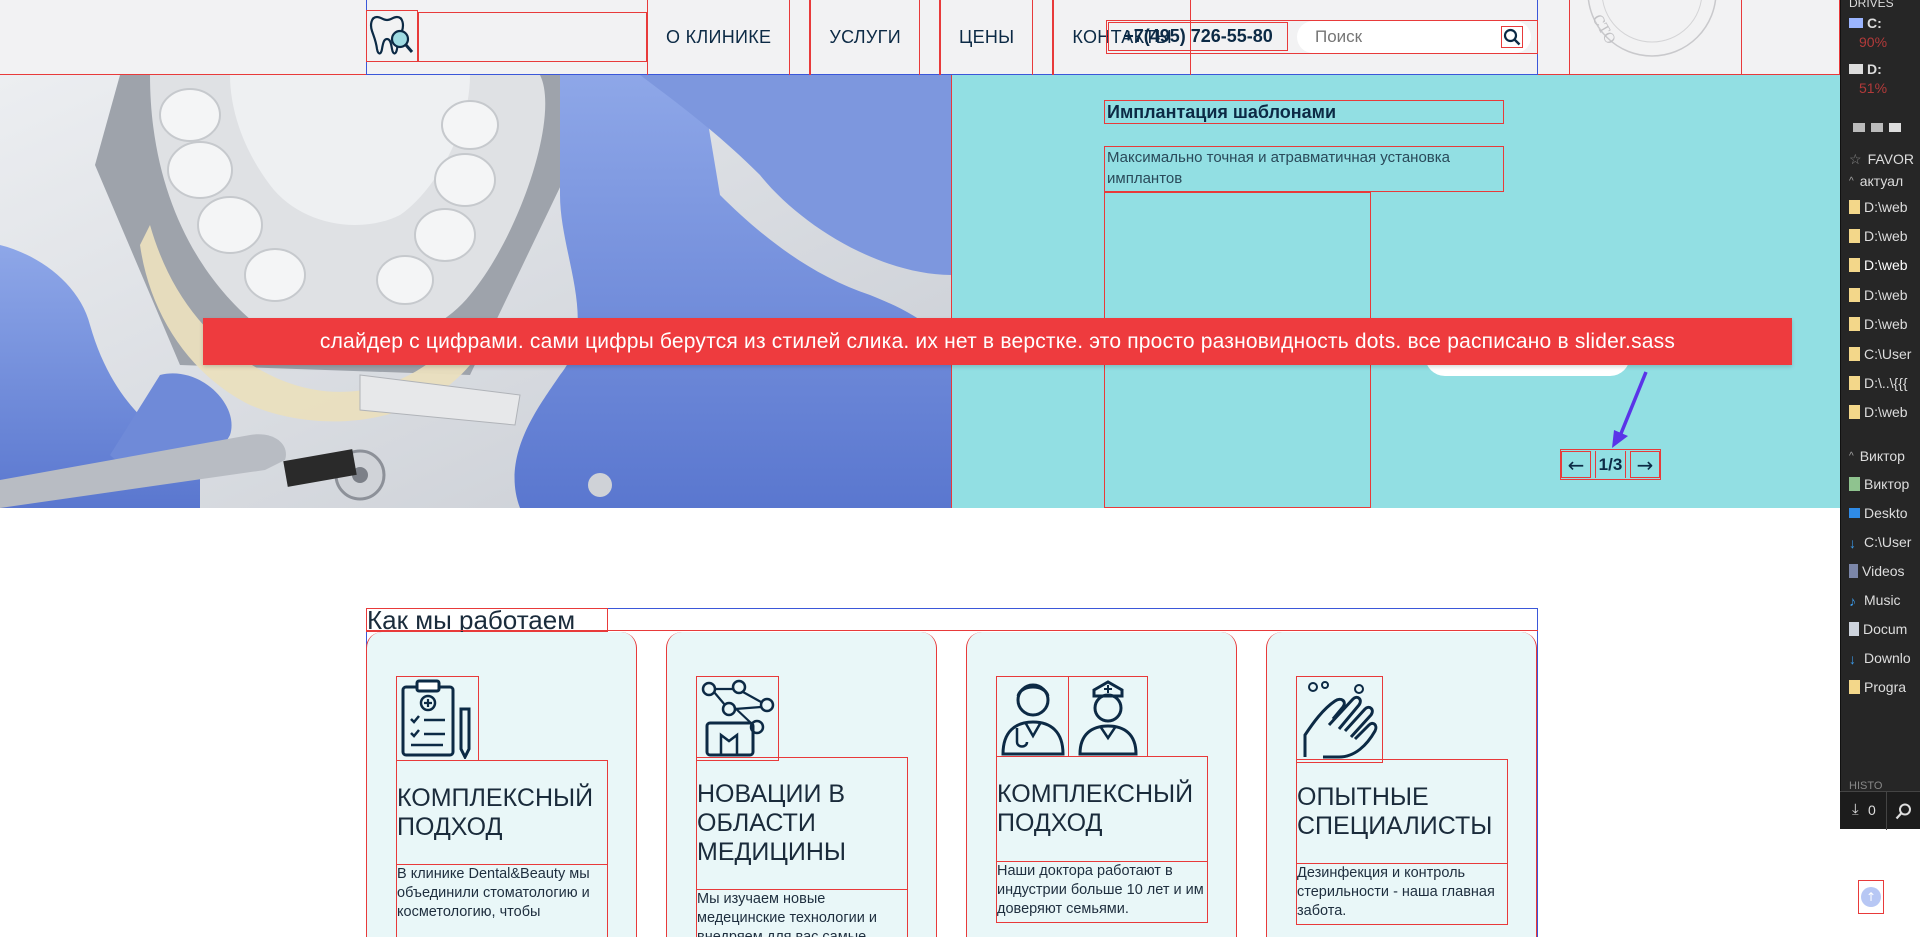 The height and width of the screenshot is (937, 1920). I want to click on clinic-seal: СТО, so click(1655, 38).